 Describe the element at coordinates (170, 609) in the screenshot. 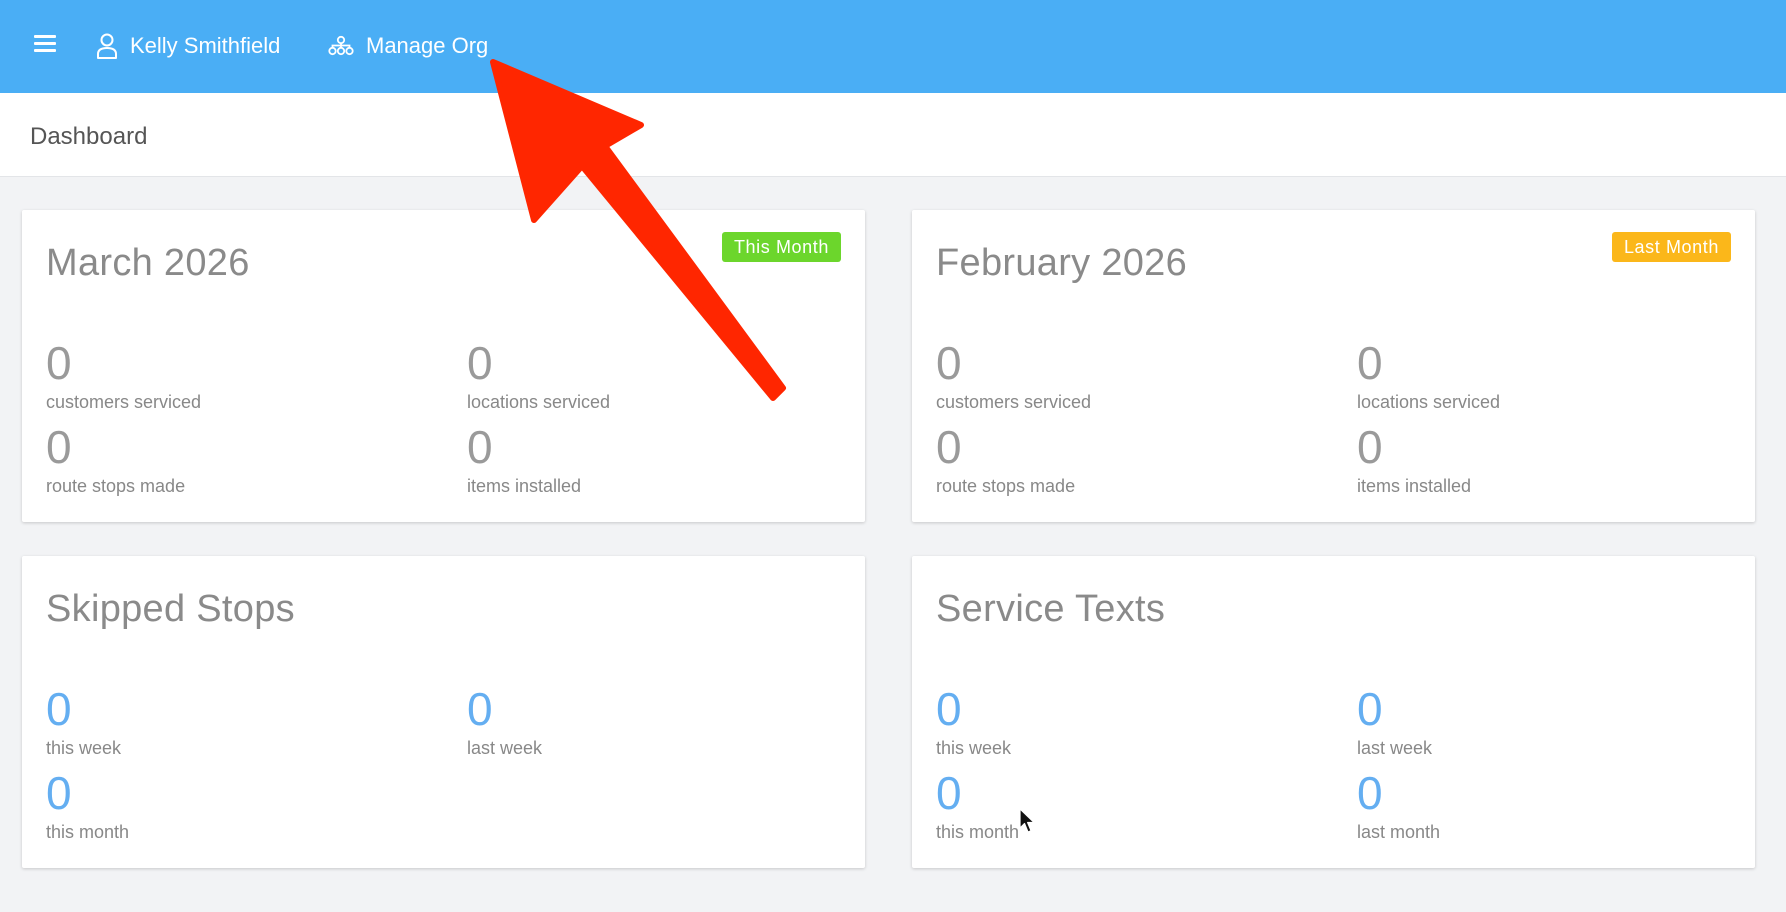

I see `card-title: Skipped Stops` at that location.